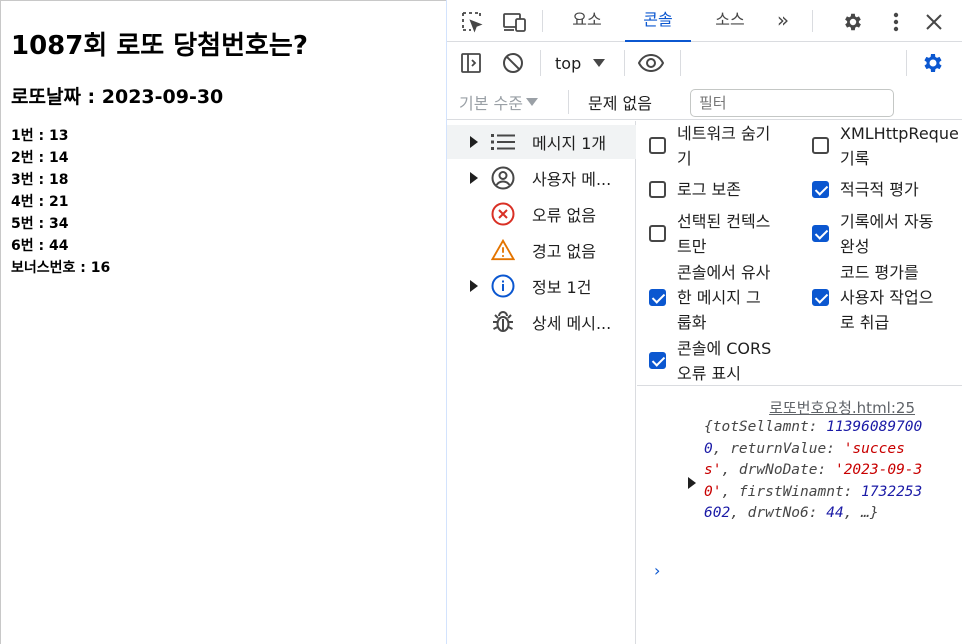  I want to click on eager-evaluation-checkbox: 적극적 평가, so click(865, 189).